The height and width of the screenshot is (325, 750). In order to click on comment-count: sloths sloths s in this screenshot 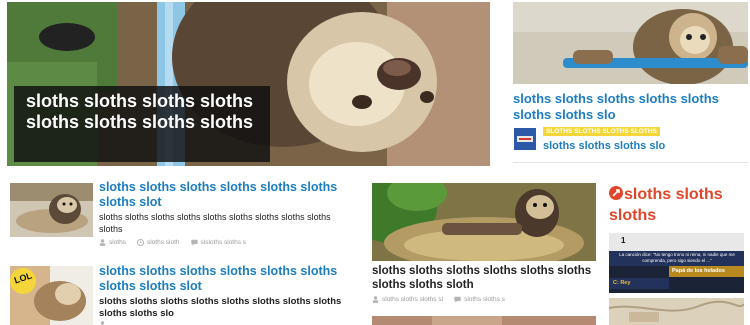, I will do `click(484, 299)`.